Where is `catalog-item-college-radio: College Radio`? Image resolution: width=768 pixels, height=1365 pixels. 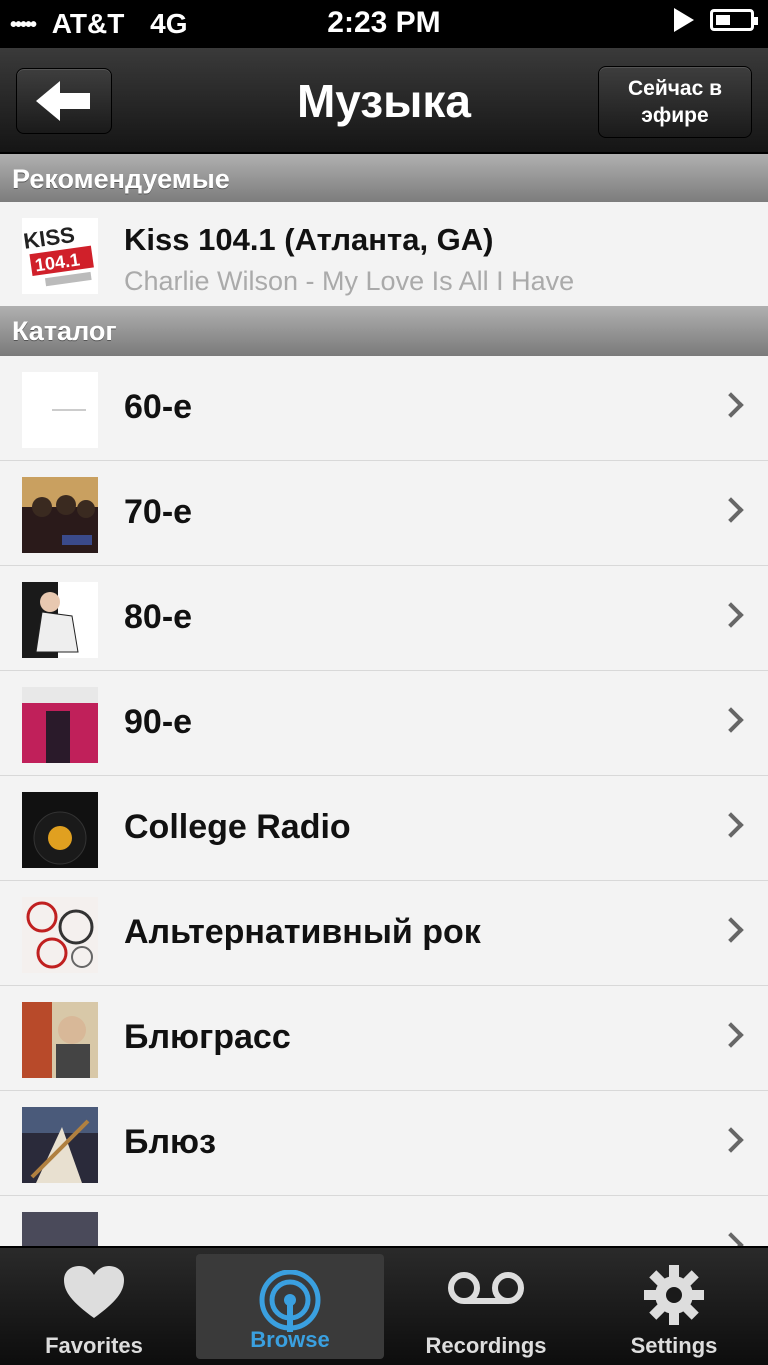 catalog-item-college-radio: College Radio is located at coordinates (384, 828).